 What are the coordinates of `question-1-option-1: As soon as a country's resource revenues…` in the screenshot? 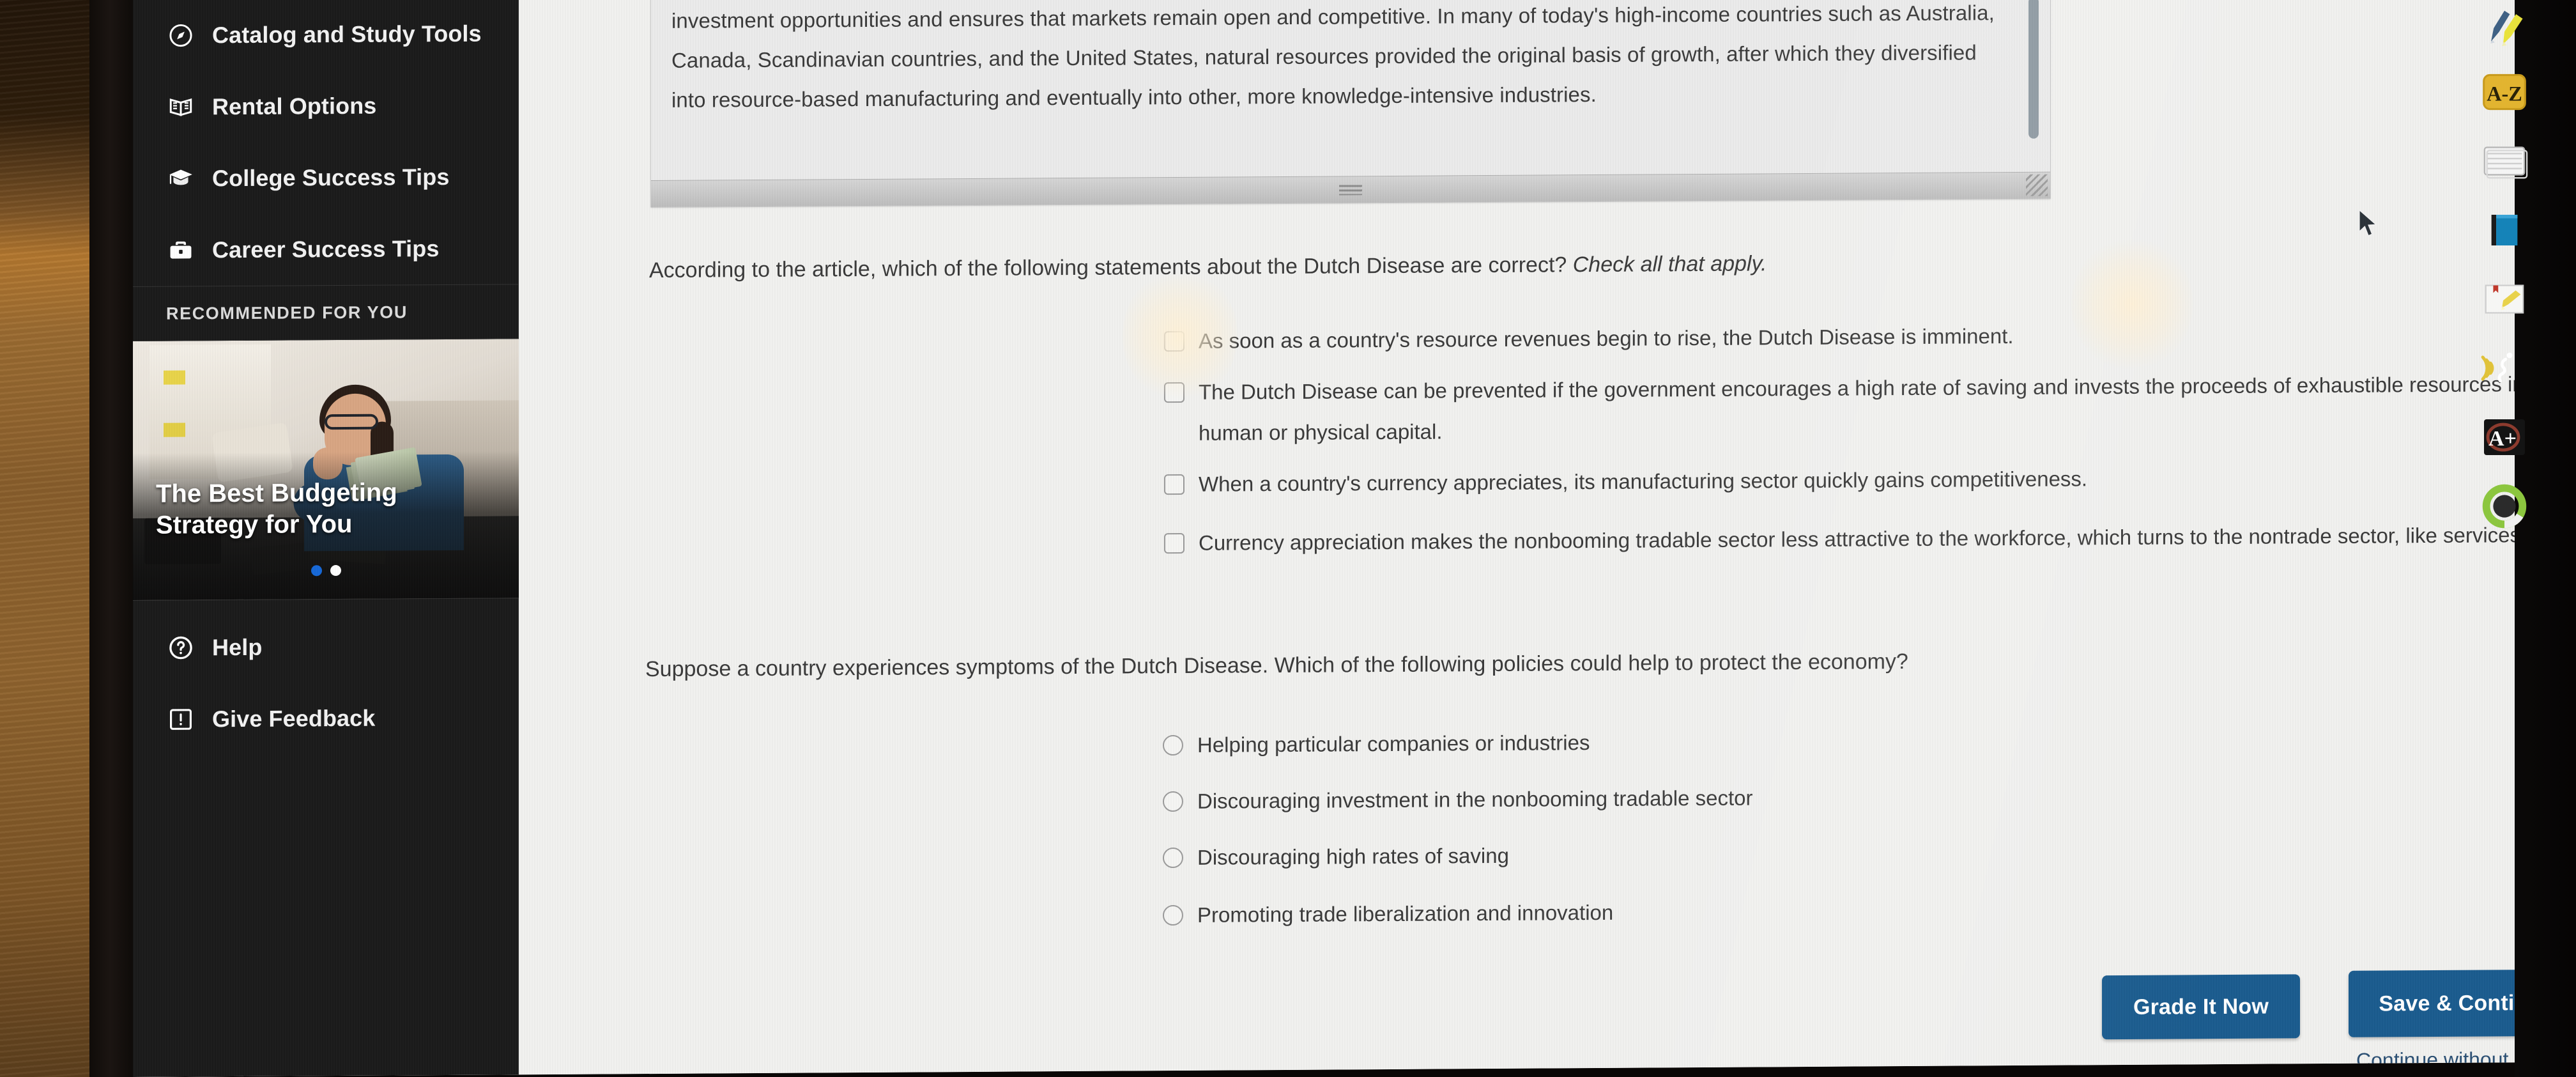 It's located at (1840, 338).